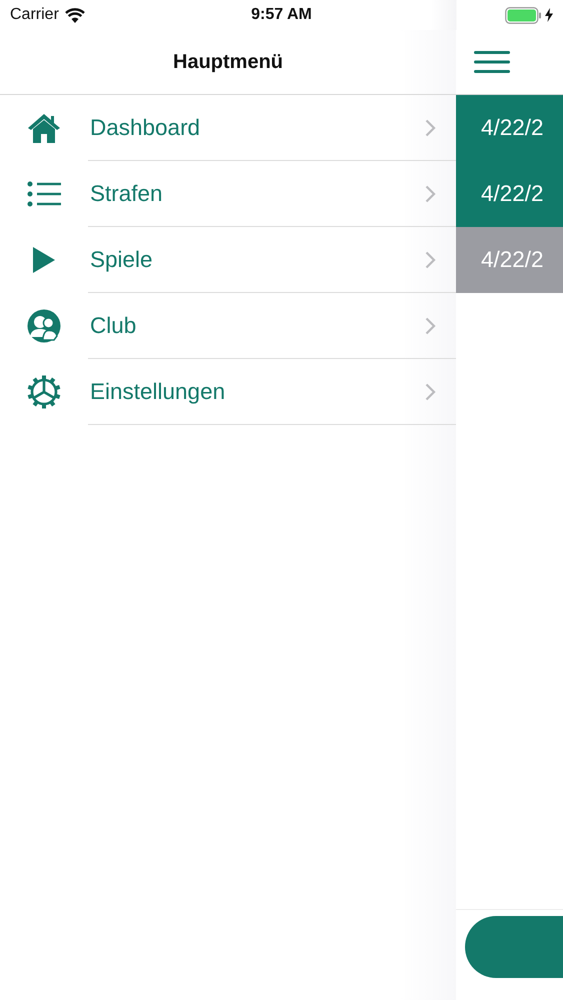 Image resolution: width=563 pixels, height=1000 pixels. I want to click on menu-item-label: Club, so click(257, 326).